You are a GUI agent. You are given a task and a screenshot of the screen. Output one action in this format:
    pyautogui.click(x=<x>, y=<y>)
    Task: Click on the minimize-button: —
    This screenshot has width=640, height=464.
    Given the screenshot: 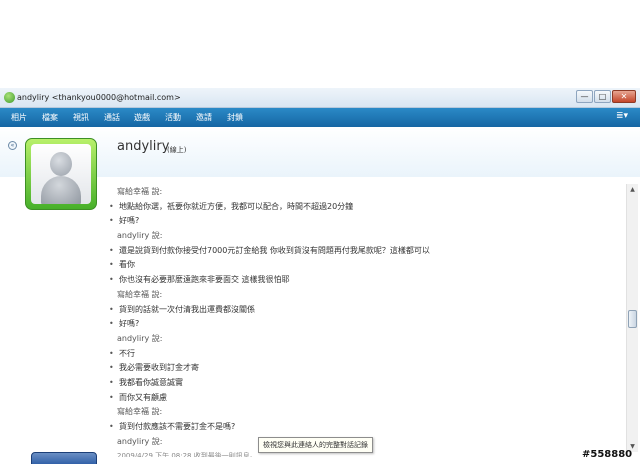 What is the action you would take?
    pyautogui.click(x=584, y=96)
    